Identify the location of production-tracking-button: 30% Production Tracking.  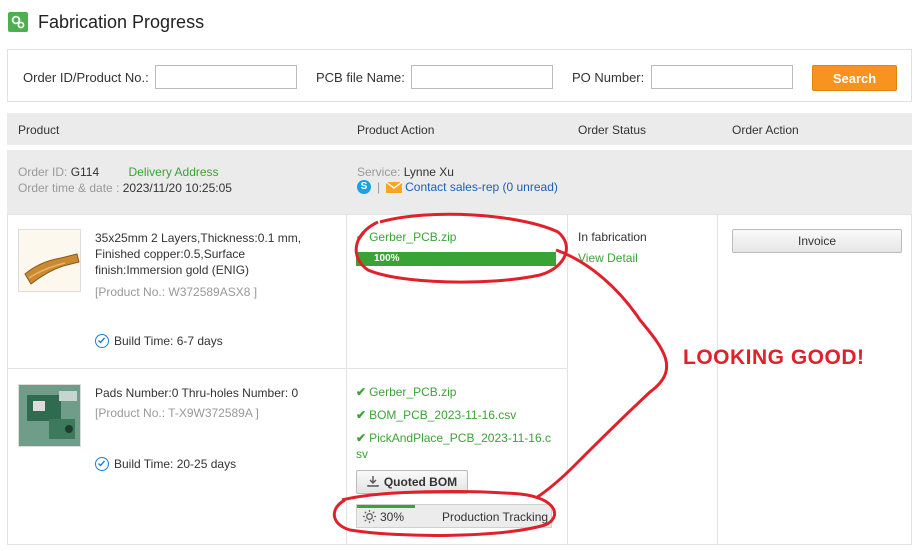
(454, 516).